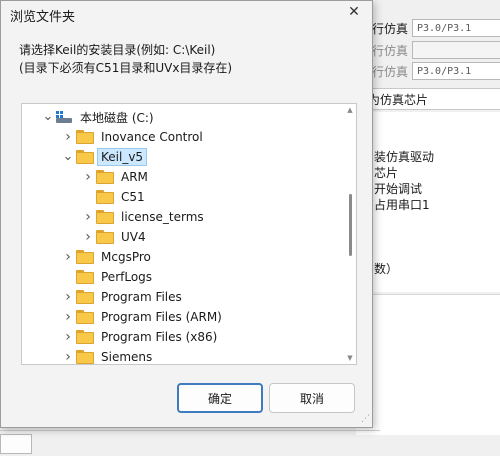 The height and width of the screenshot is (456, 500). I want to click on dialog-instruction-line-1: 请选择Keil的安装目录(例如: C:\Keil), so click(117, 50).